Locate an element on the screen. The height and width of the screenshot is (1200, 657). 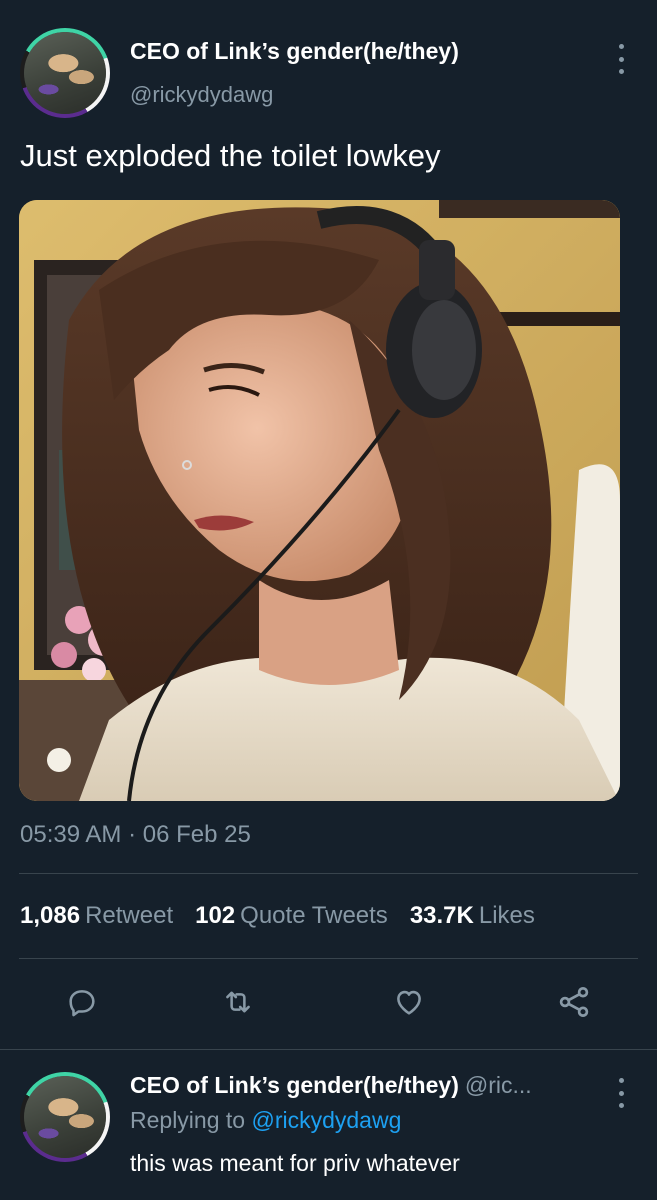
retweet-icon is located at coordinates (238, 1002).